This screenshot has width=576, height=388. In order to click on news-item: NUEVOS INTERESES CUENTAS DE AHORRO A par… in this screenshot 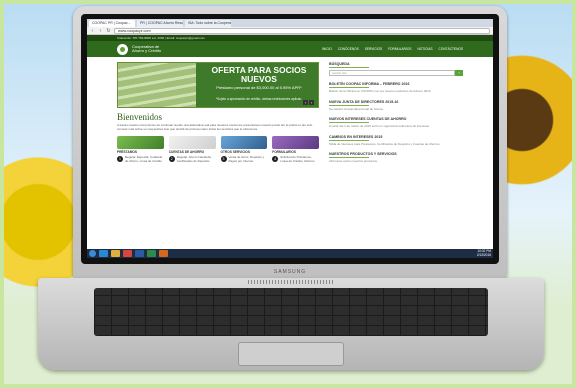, I will do `click(396, 123)`.